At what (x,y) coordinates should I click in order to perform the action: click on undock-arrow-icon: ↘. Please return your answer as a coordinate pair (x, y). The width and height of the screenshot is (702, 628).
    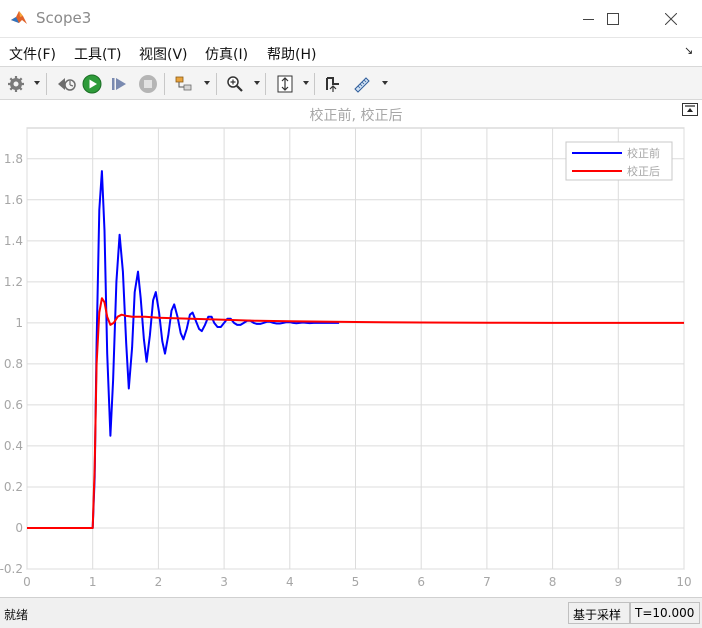
    Looking at the image, I should click on (688, 50).